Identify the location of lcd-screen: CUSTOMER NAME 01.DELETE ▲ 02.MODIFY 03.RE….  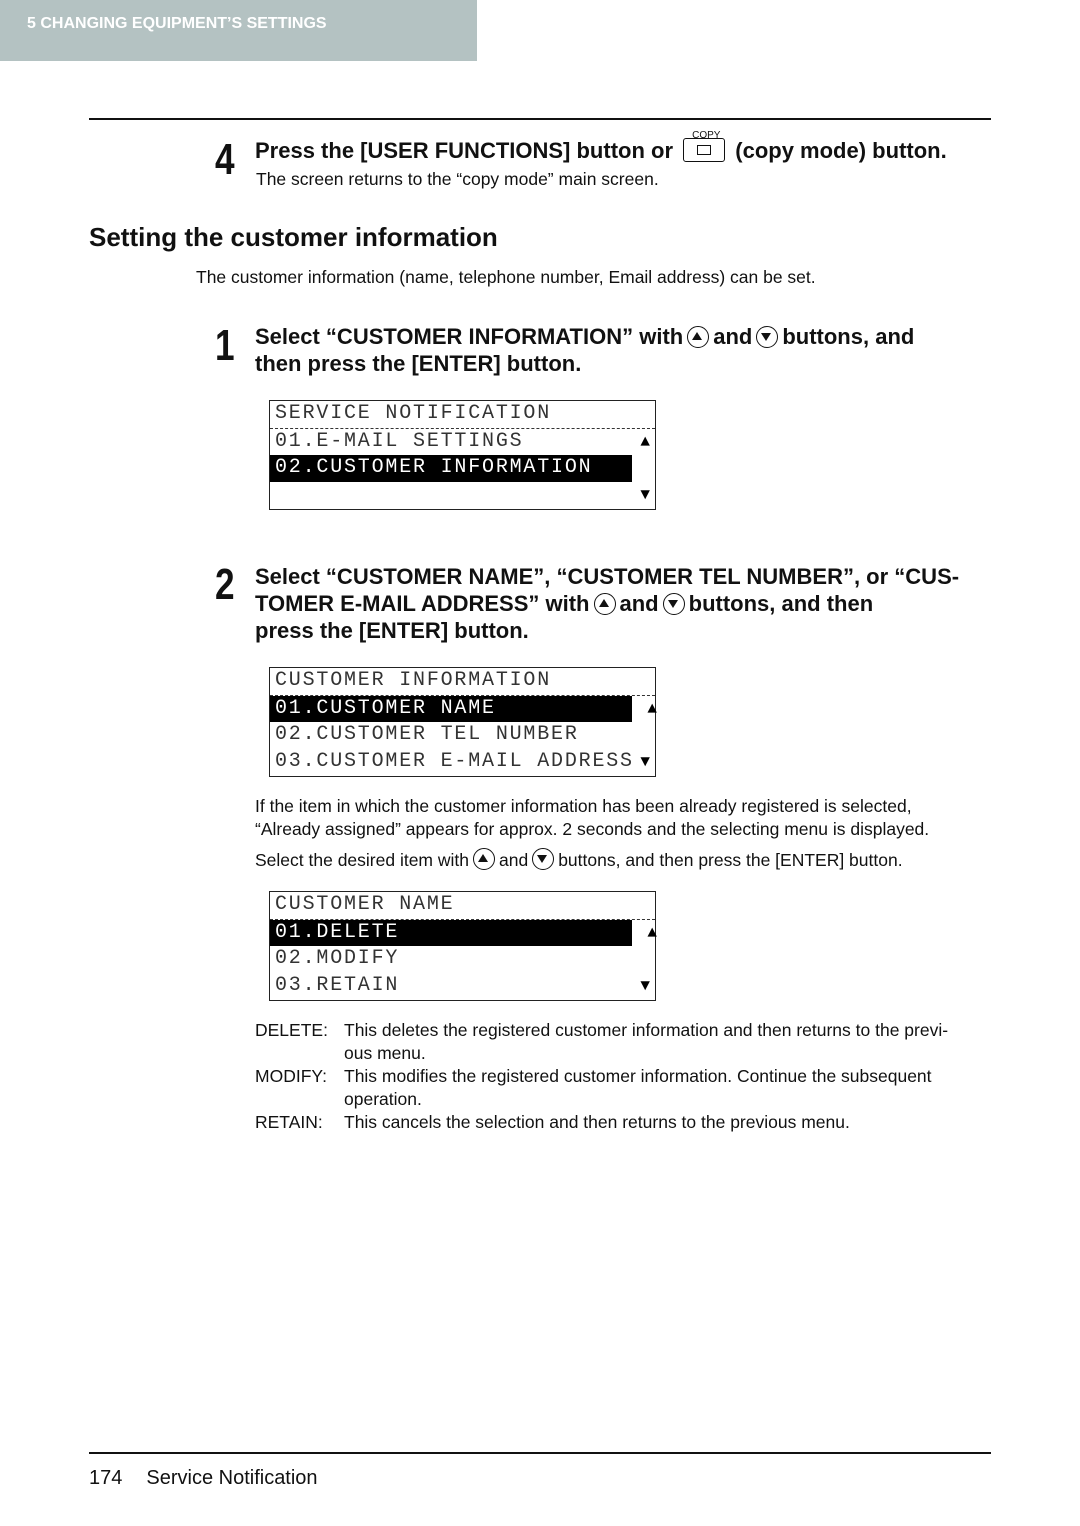
(463, 946).